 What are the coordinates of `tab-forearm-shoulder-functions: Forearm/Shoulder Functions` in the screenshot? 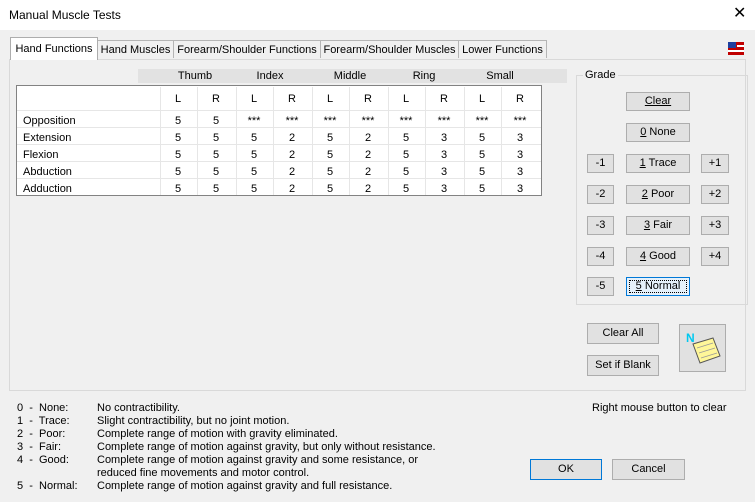 It's located at (247, 49).